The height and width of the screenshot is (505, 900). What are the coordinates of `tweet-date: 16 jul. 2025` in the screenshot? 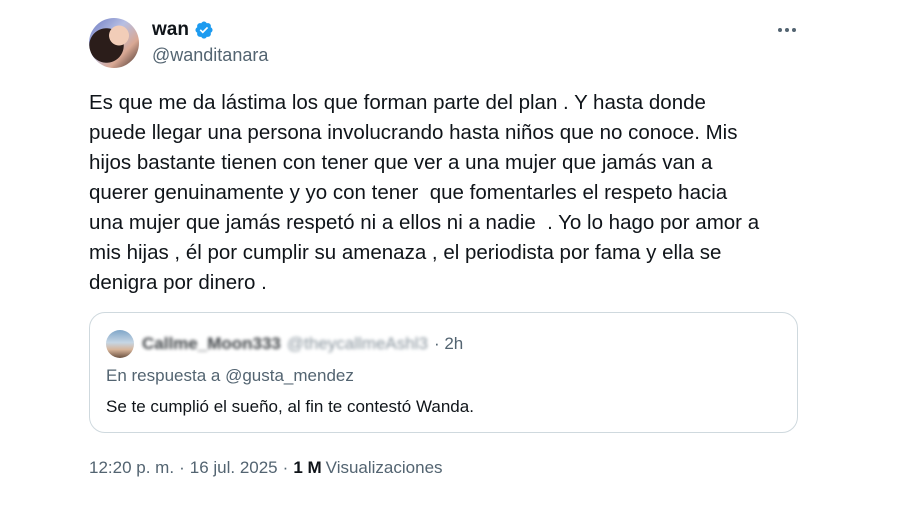 It's located at (234, 468).